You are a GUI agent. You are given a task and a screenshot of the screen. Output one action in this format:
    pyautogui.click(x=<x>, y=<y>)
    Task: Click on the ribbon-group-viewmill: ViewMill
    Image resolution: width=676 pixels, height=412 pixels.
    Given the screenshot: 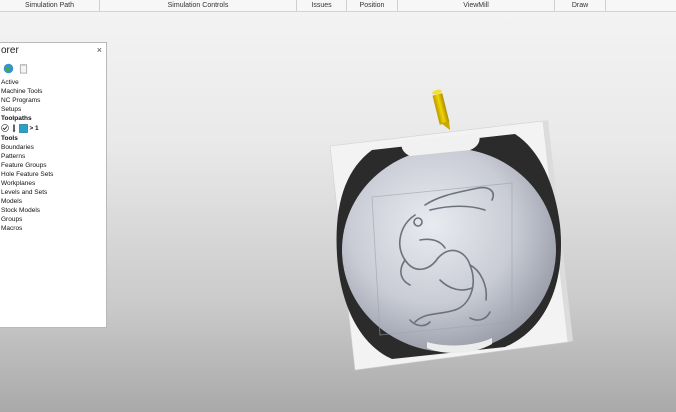 What is the action you would take?
    pyautogui.click(x=476, y=5)
    